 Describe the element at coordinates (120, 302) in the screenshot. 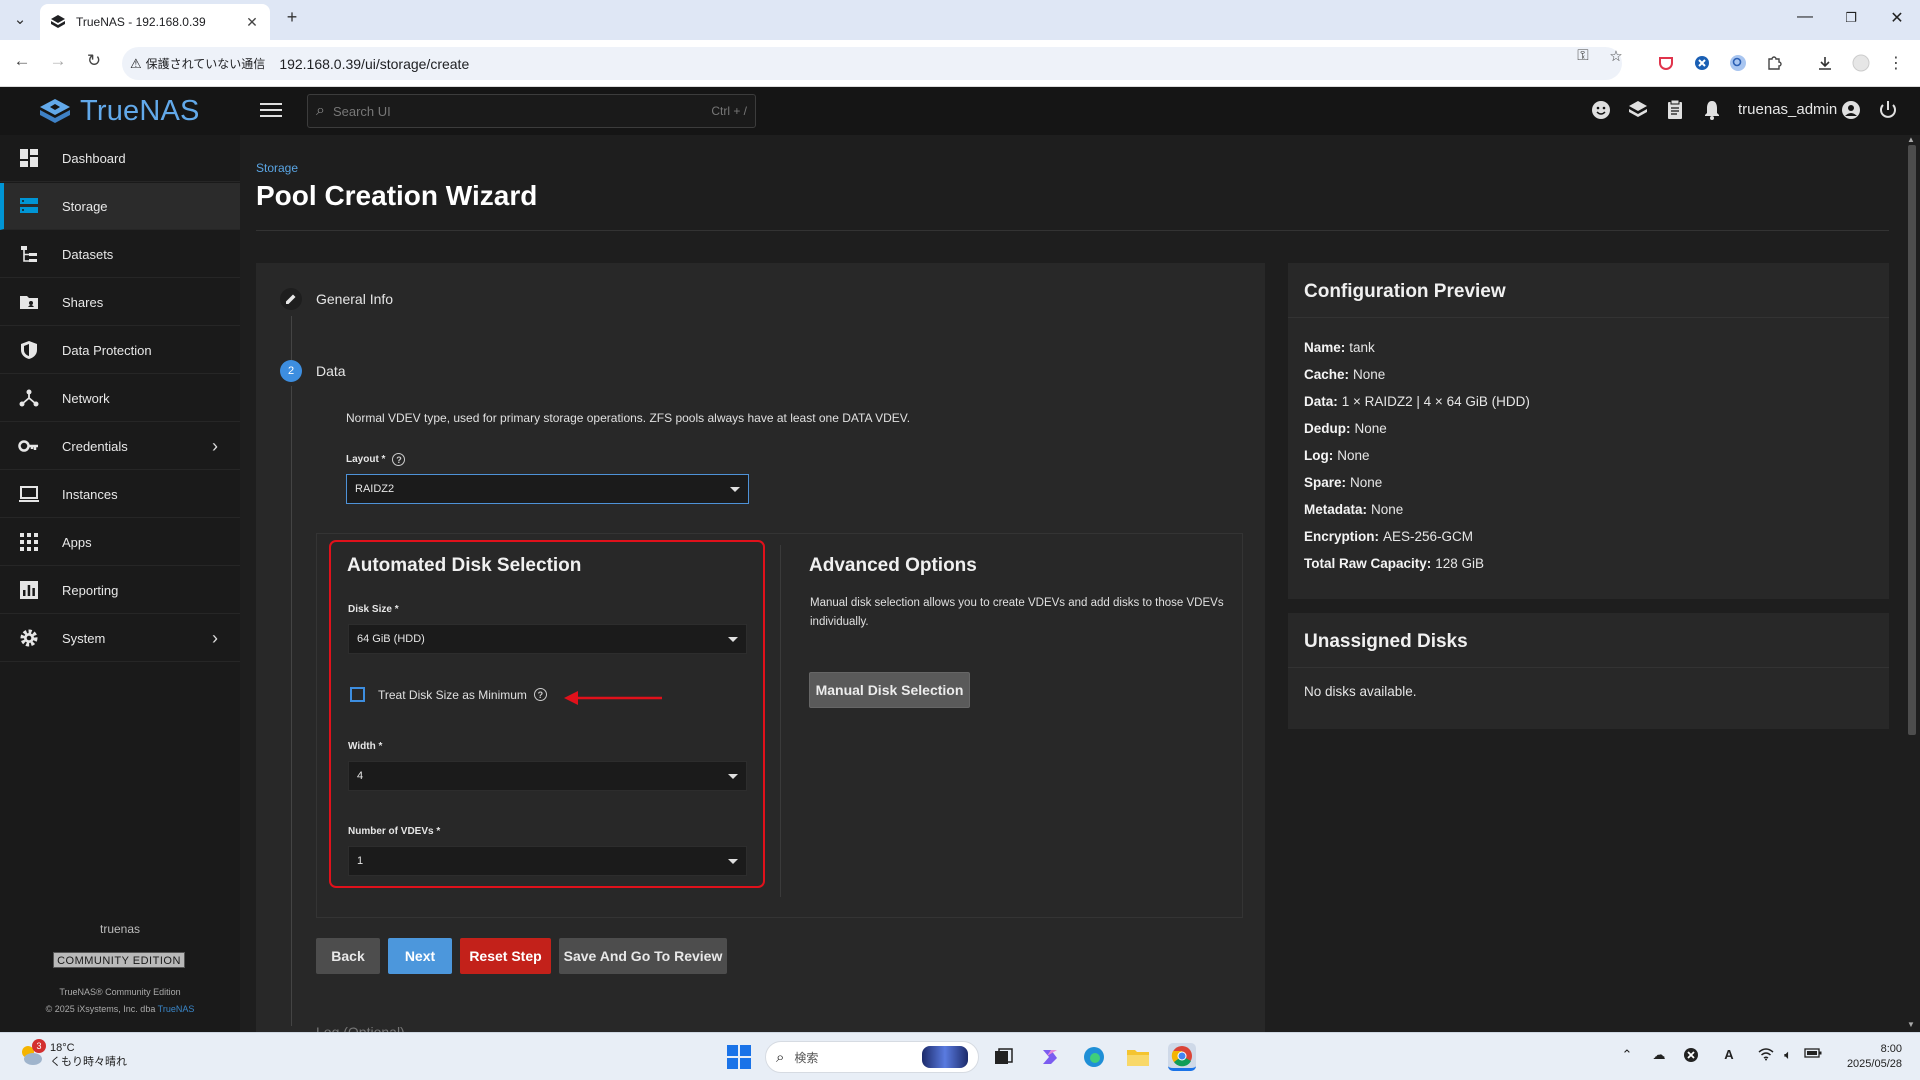

I see `sidebar-item-shares: Shares` at that location.